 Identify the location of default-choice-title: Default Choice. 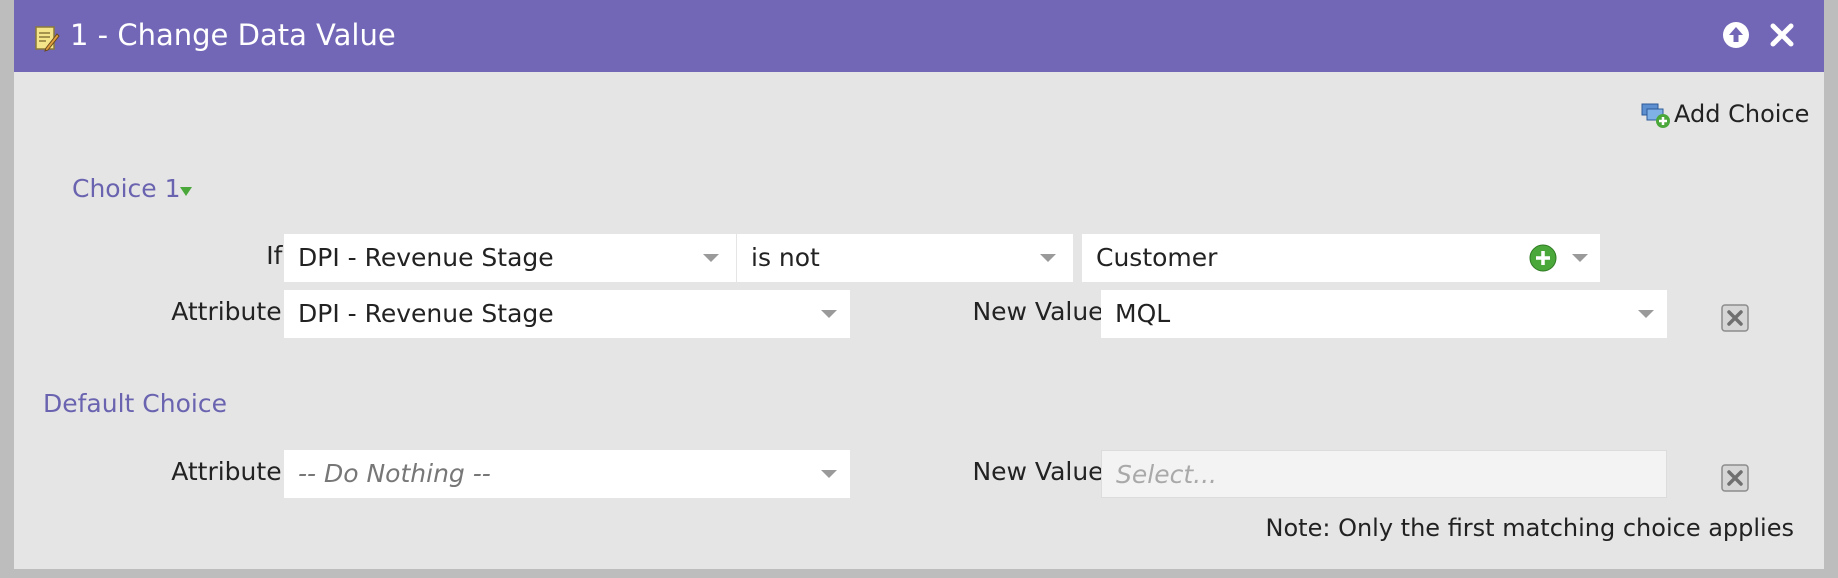
(135, 403).